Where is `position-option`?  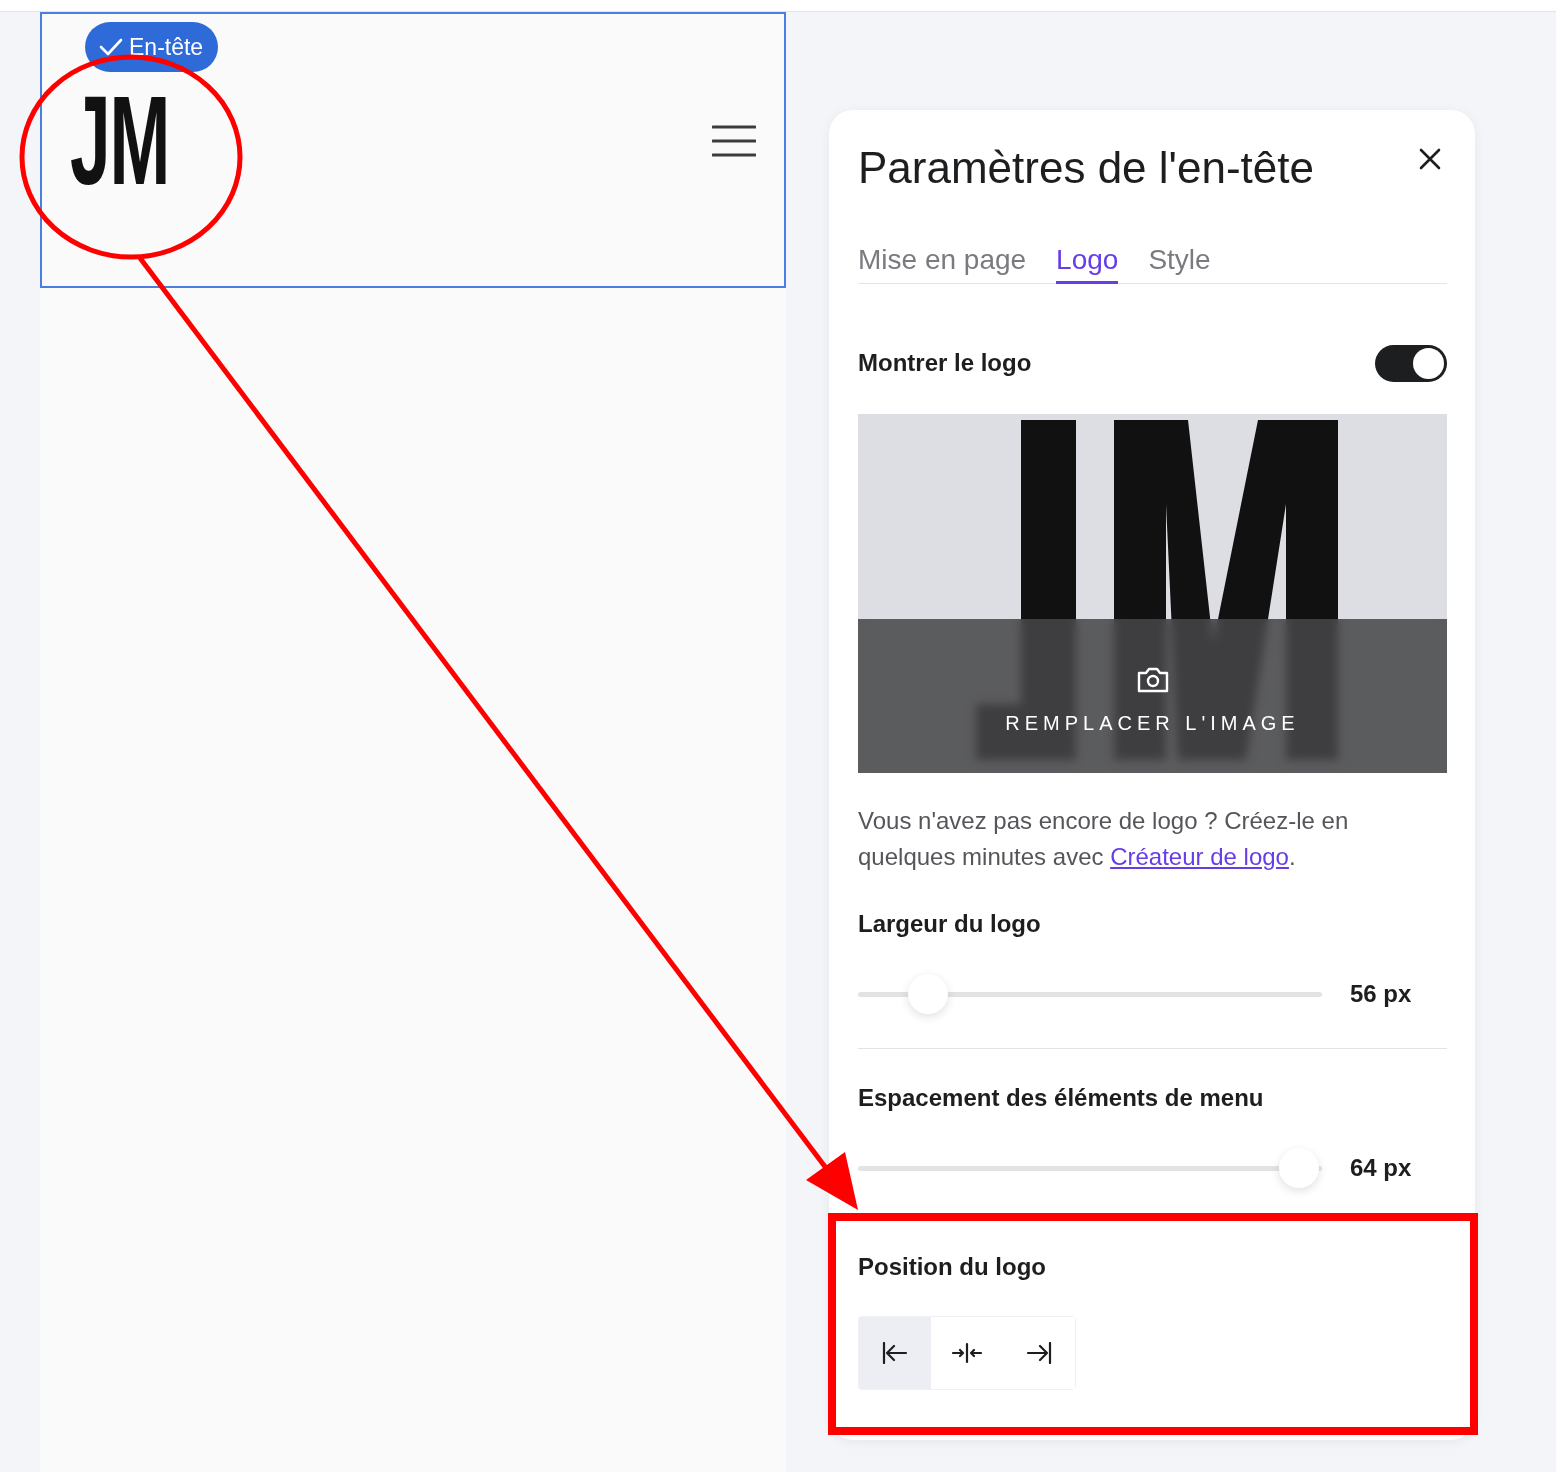
position-option is located at coordinates (895, 1353).